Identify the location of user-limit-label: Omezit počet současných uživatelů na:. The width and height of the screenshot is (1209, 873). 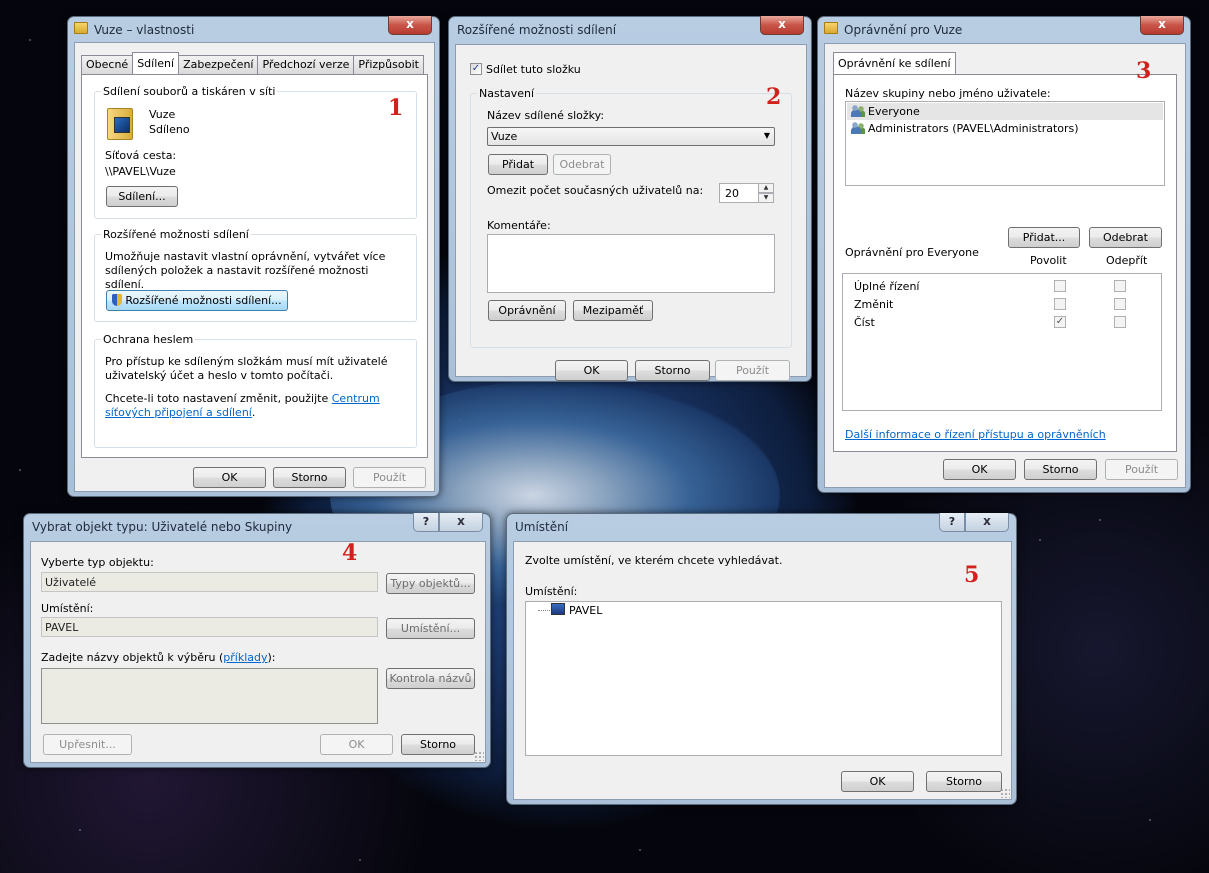
(595, 190).